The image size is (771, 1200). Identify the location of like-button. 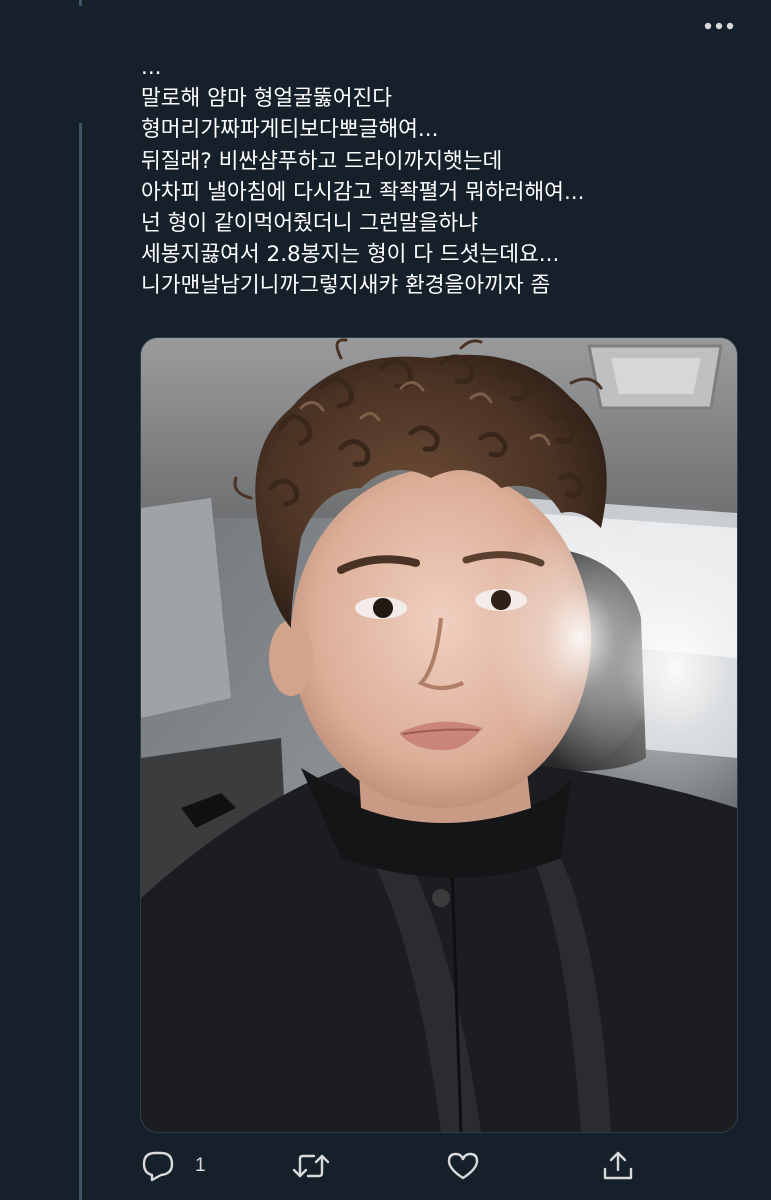
(463, 1166).